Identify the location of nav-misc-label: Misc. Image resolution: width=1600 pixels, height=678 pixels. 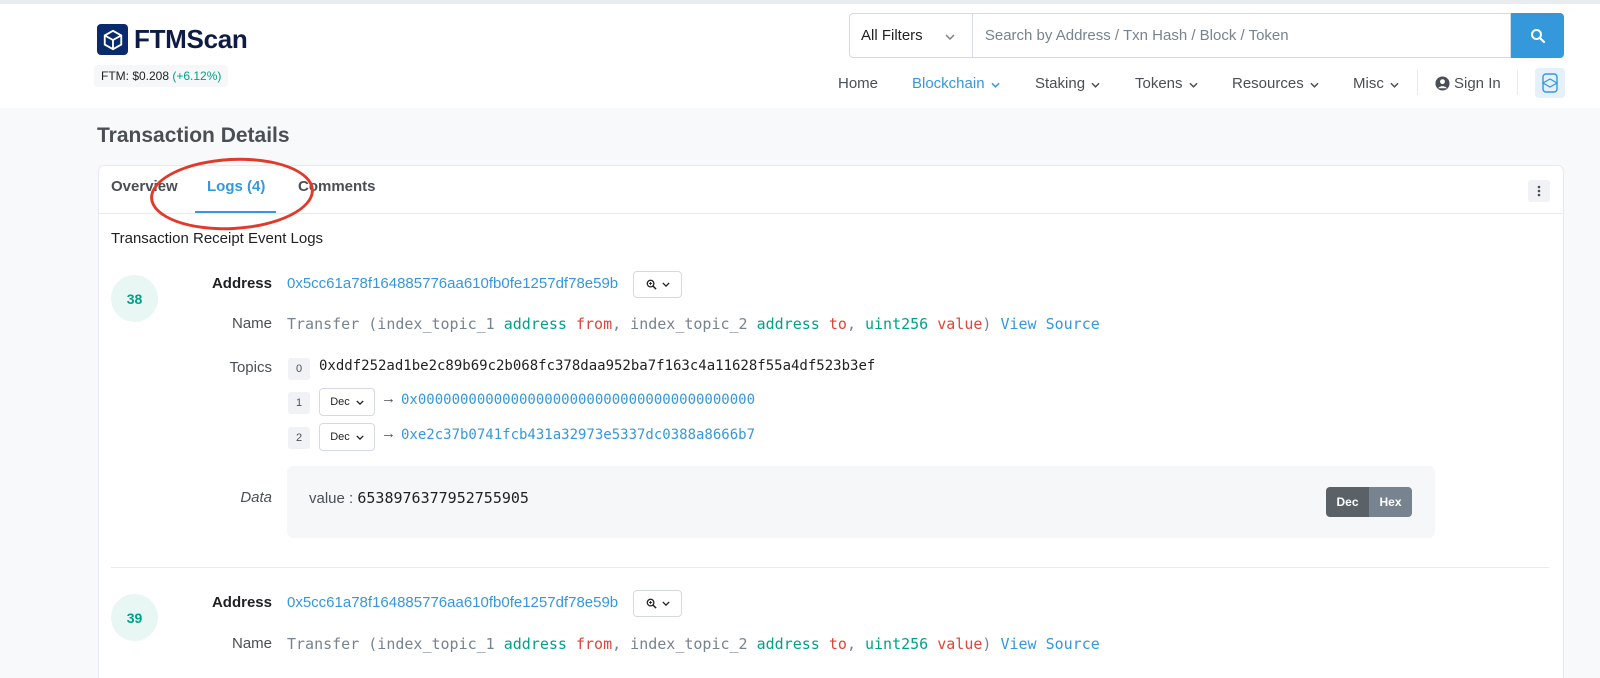
(1368, 83).